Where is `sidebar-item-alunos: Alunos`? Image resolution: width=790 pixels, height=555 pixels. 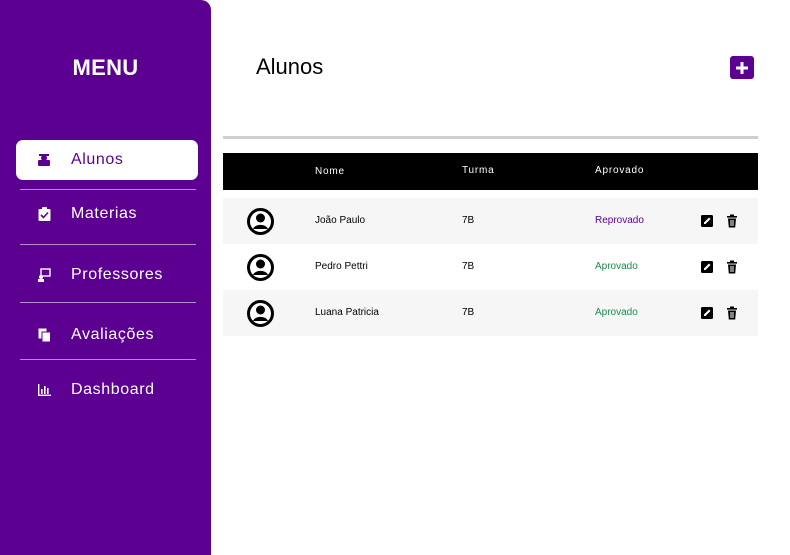 sidebar-item-alunos: Alunos is located at coordinates (107, 160).